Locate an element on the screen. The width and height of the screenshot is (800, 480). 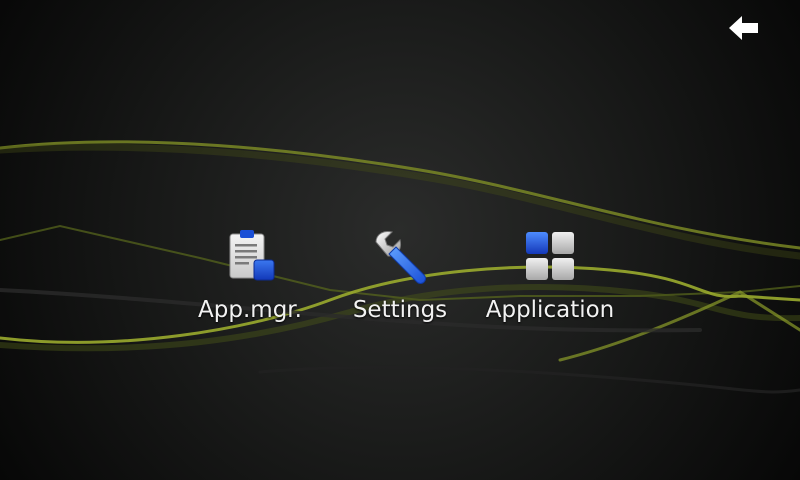
clipboard-icon is located at coordinates (252, 255).